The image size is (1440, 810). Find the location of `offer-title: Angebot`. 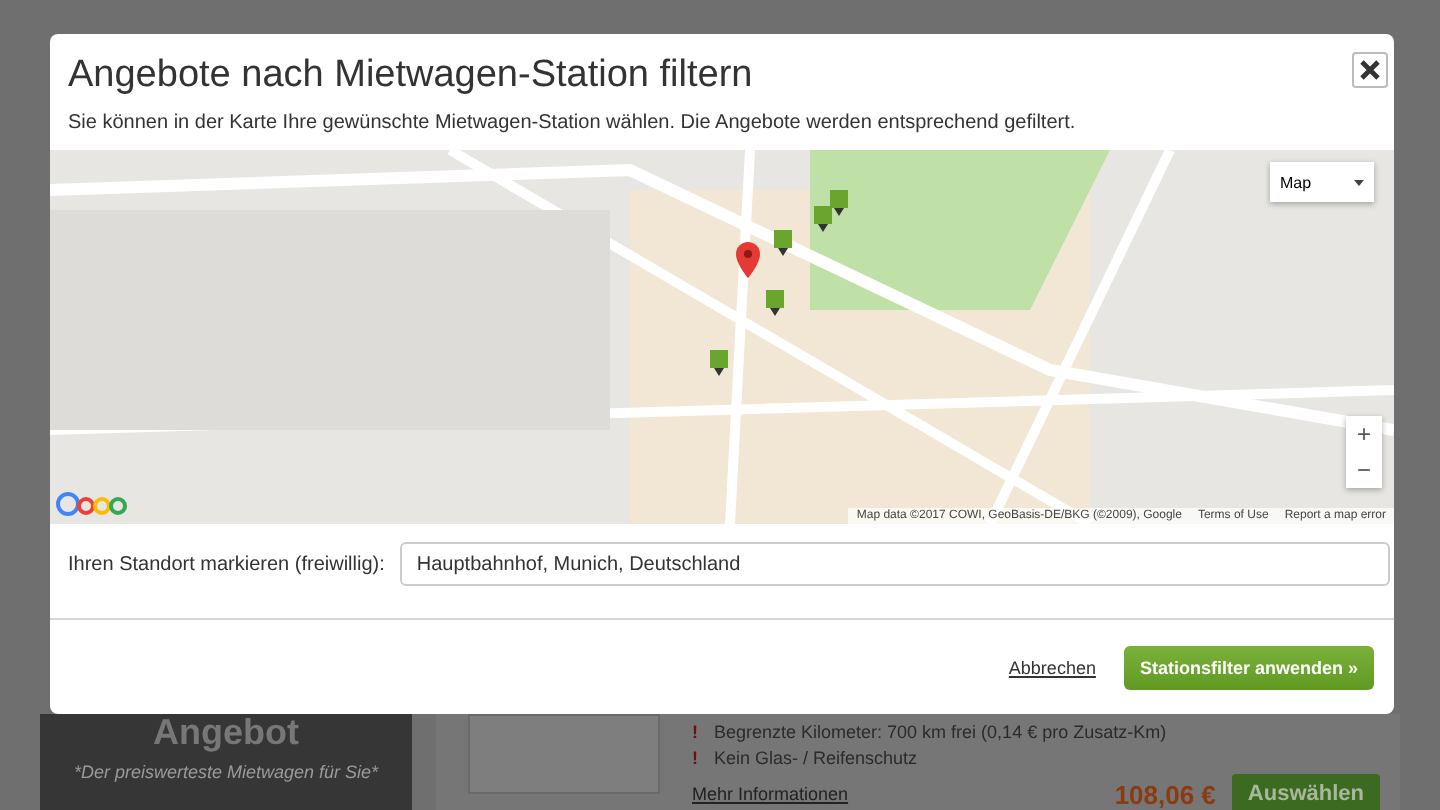

offer-title: Angebot is located at coordinates (226, 733).